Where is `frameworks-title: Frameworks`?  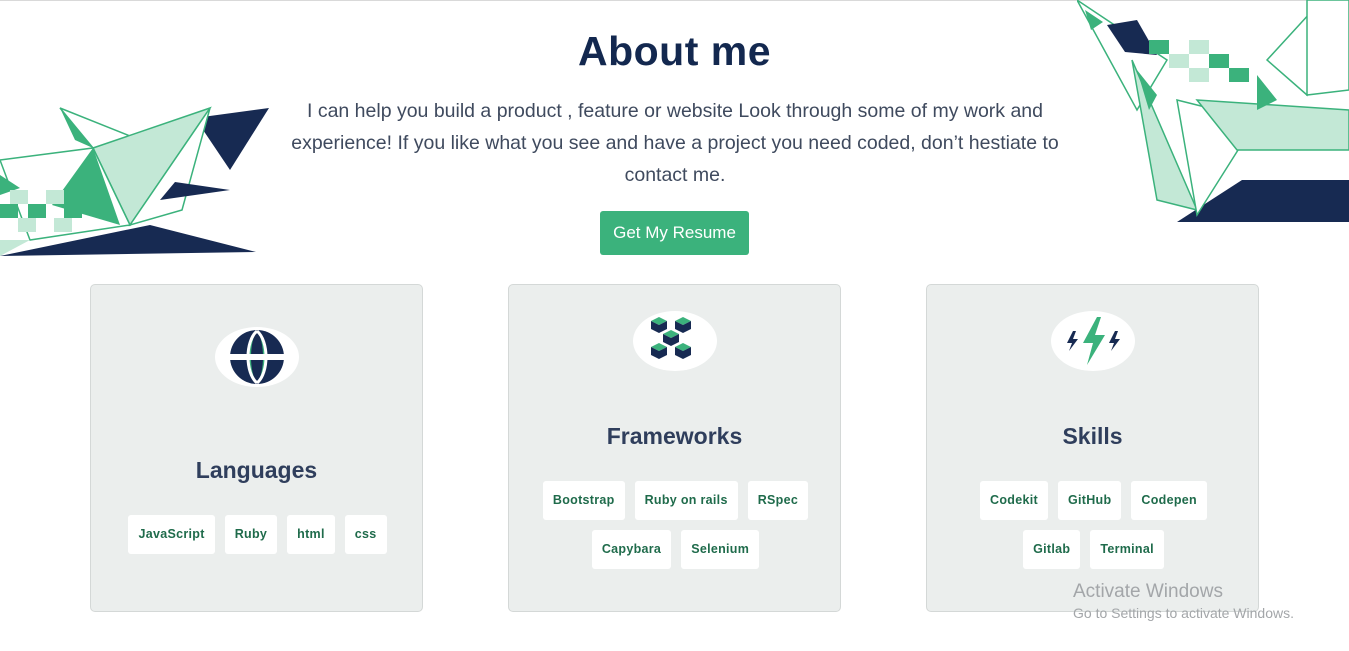
frameworks-title: Frameworks is located at coordinates (674, 436).